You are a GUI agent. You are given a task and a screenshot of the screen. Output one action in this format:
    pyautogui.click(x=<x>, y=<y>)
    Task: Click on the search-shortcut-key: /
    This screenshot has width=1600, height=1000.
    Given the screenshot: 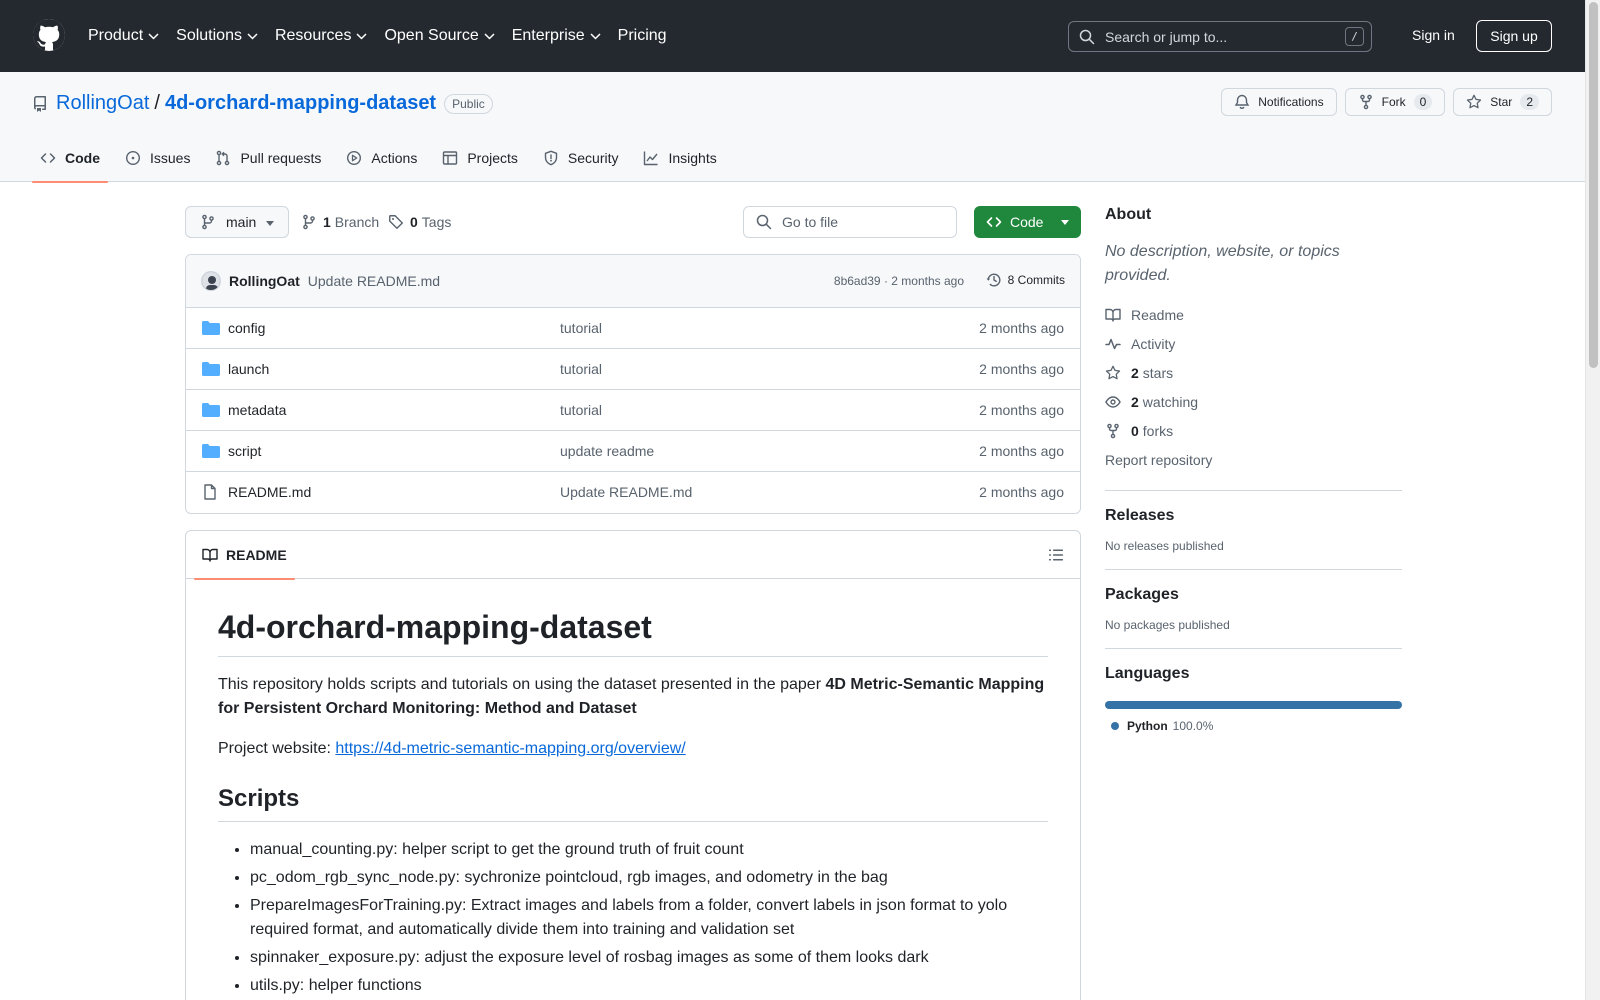 What is the action you would take?
    pyautogui.click(x=1354, y=36)
    